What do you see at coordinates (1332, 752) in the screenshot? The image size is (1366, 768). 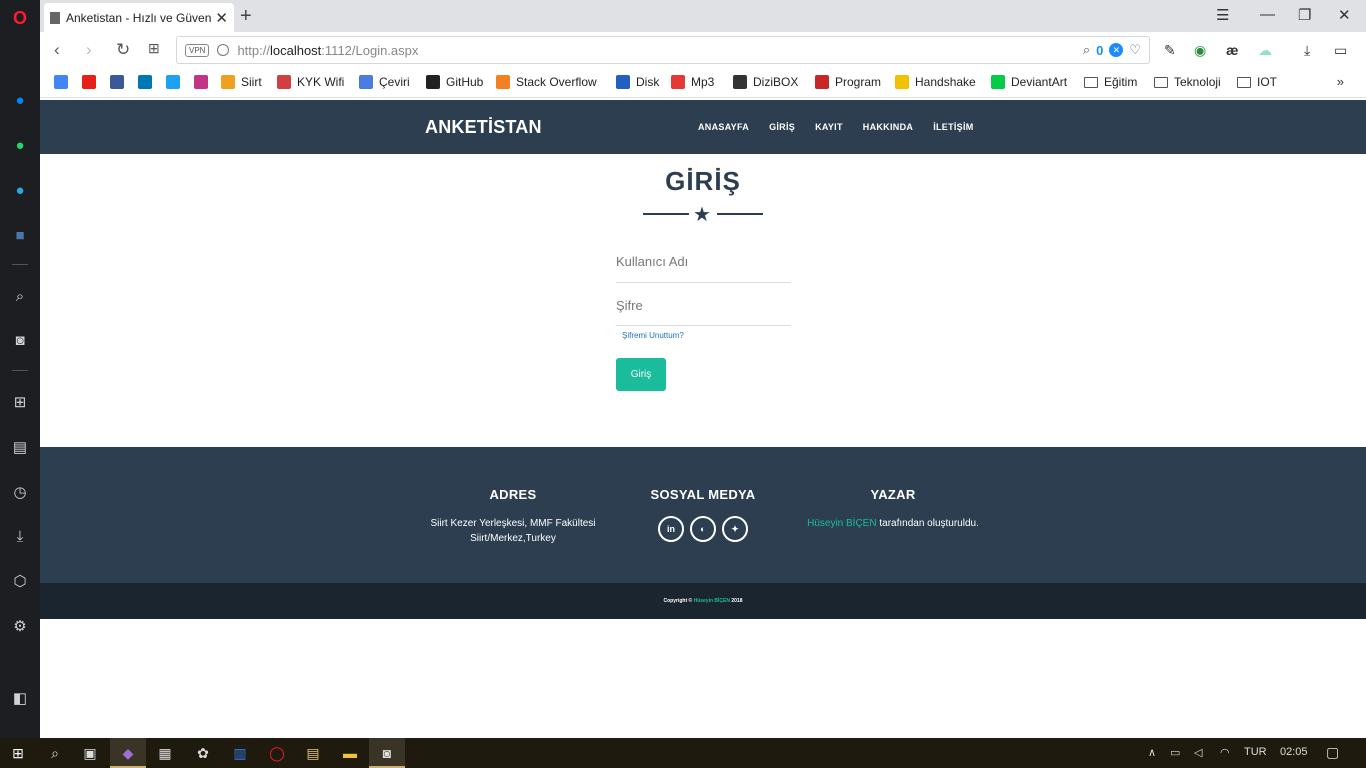 I see `notifications-icon: ▢` at bounding box center [1332, 752].